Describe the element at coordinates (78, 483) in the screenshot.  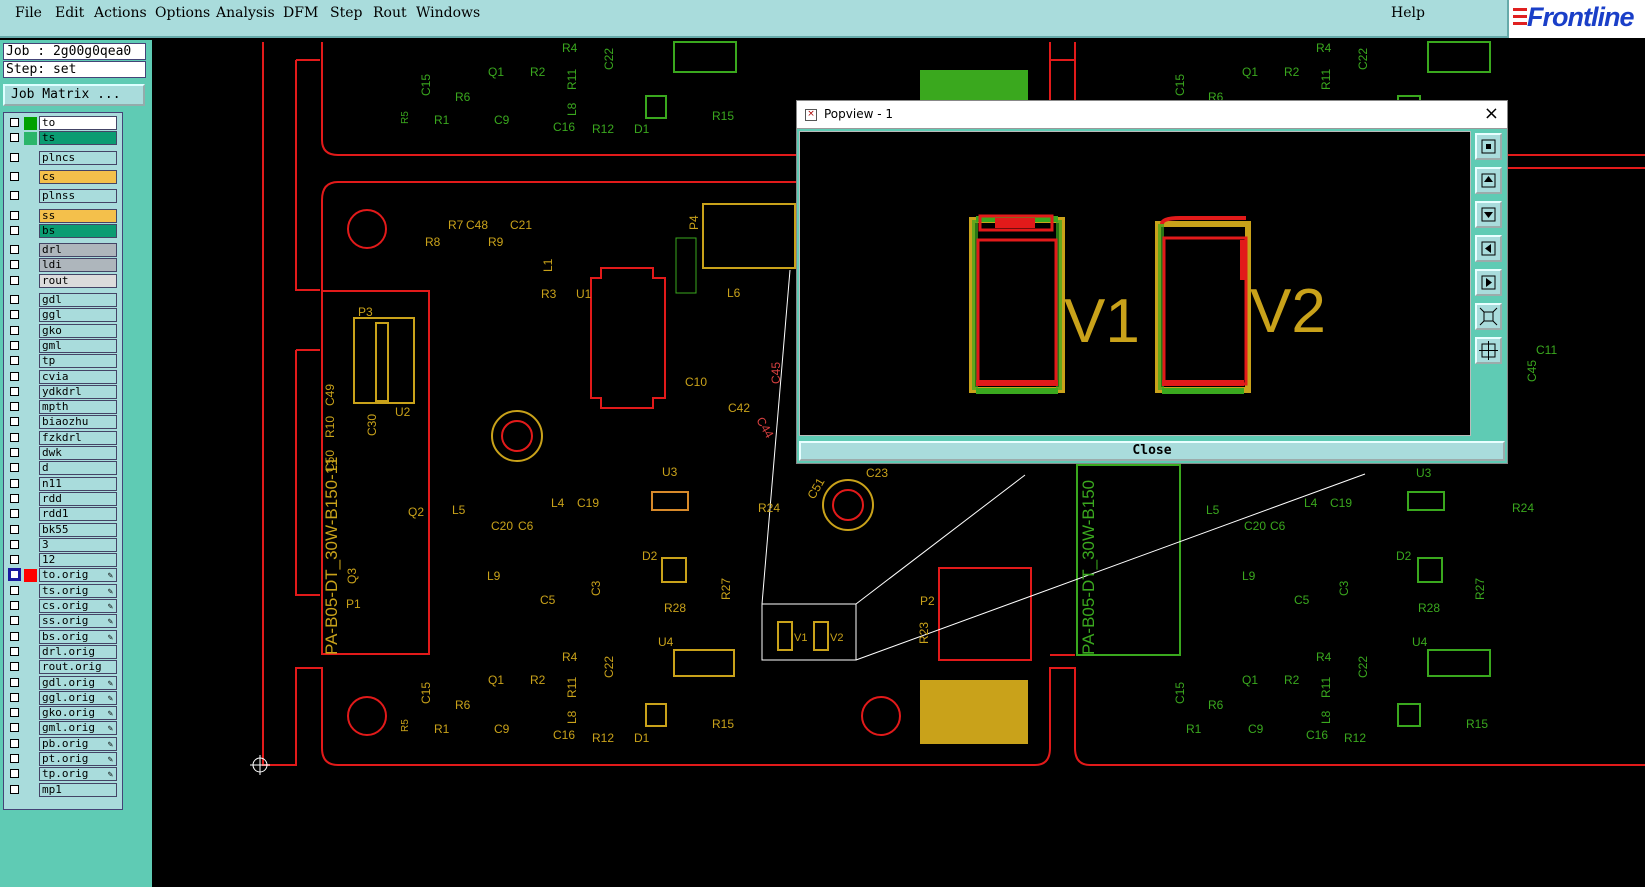
I see `layer-name: n11` at that location.